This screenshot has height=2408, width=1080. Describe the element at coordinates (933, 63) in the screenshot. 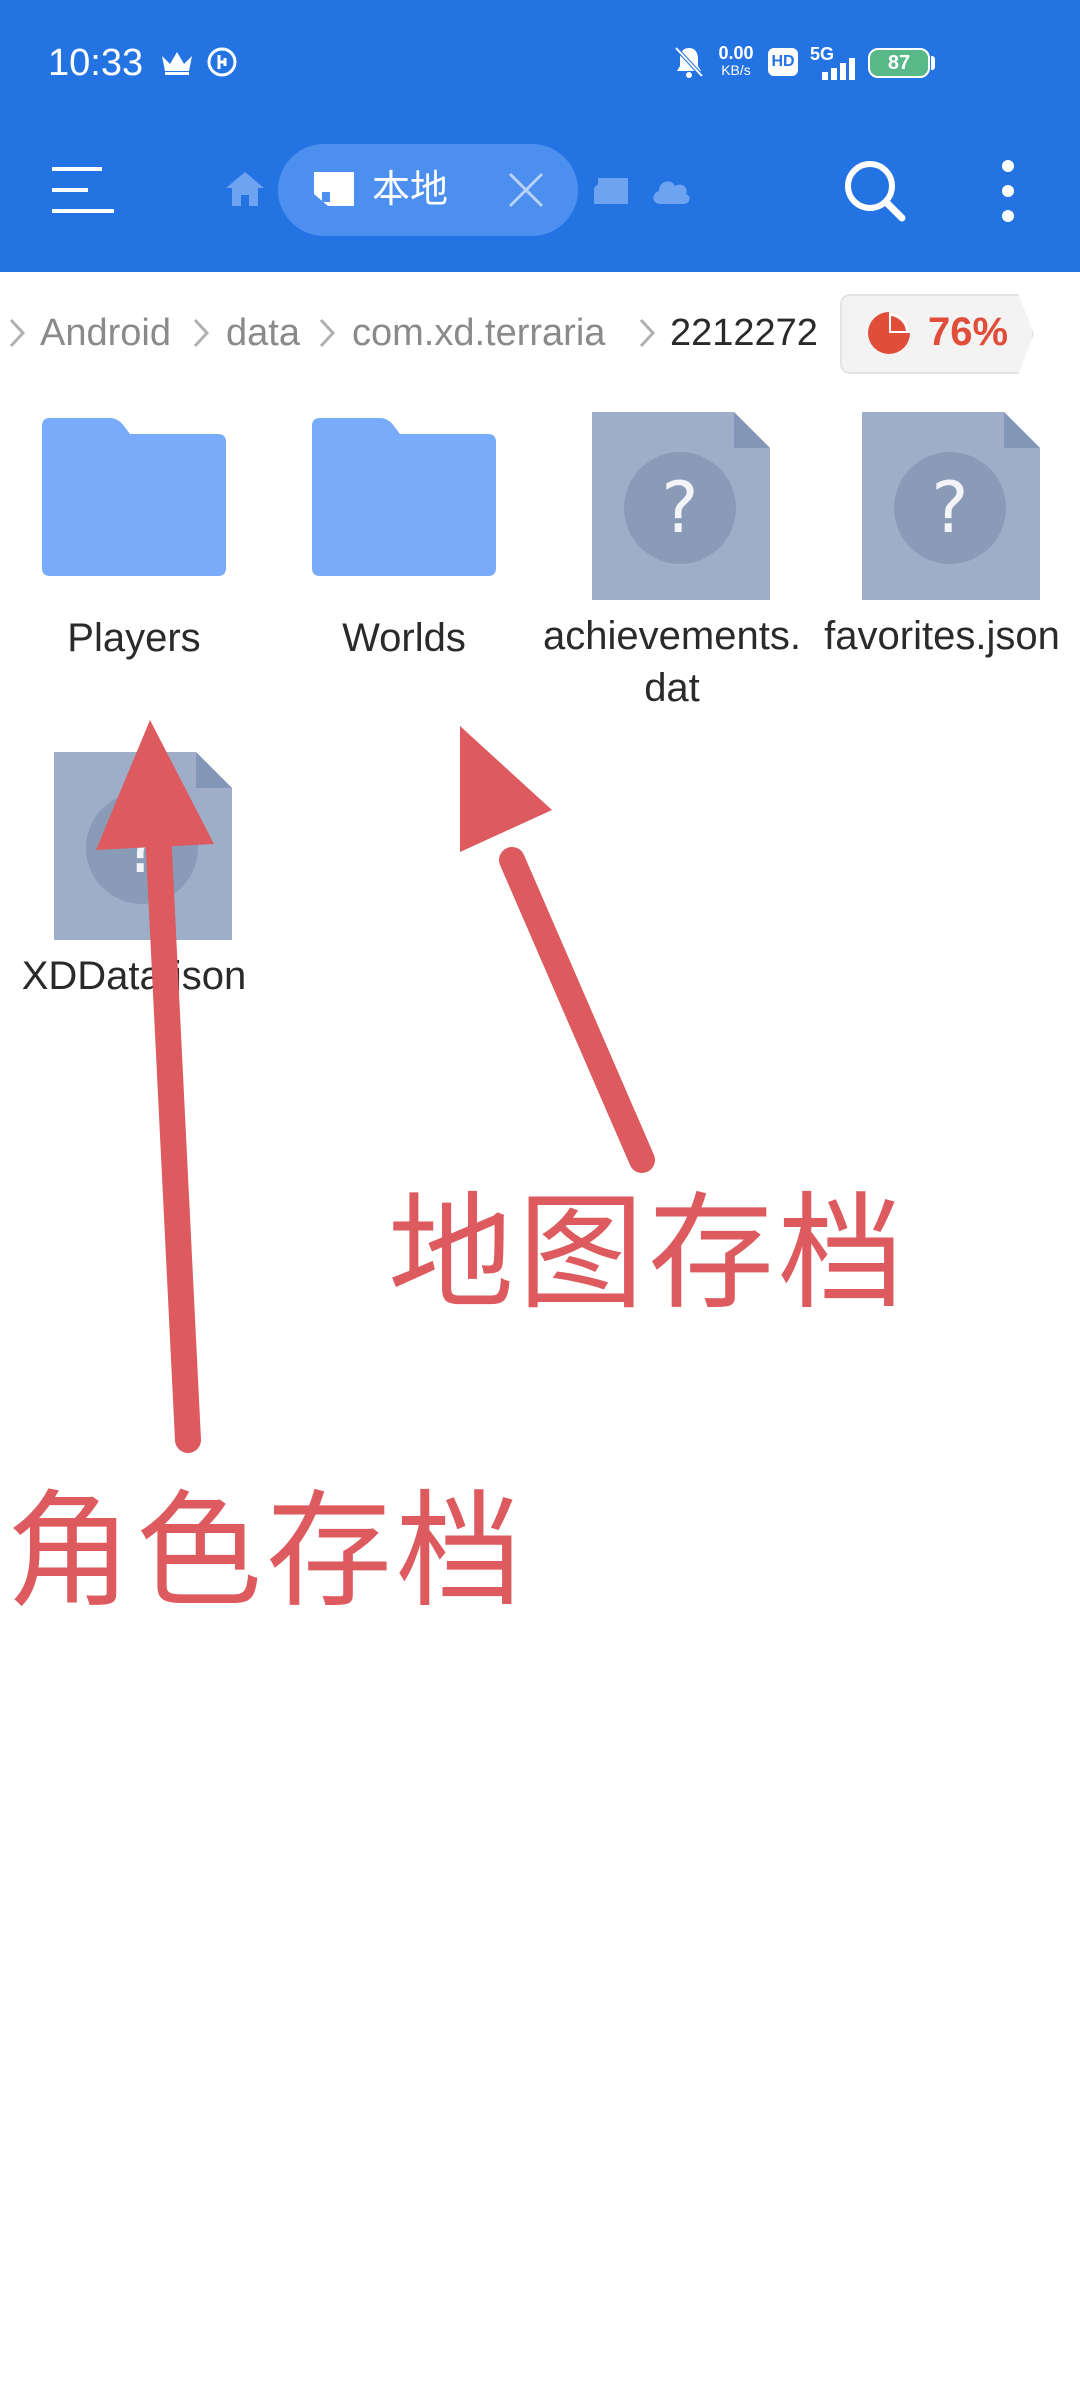

I see `battery-tip` at that location.